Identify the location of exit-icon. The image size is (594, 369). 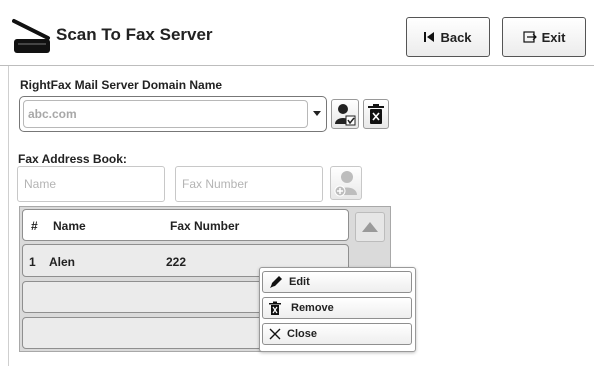
(529, 37).